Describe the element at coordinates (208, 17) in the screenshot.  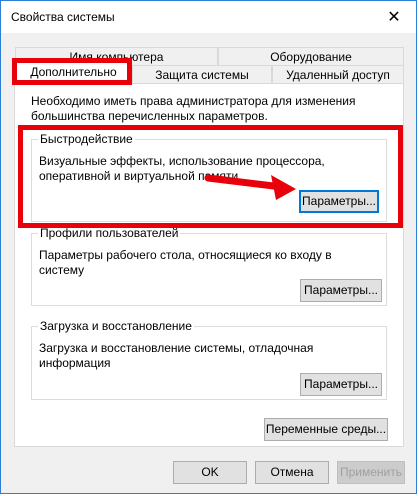
I see `title-bar: Свойства системы ✕` at that location.